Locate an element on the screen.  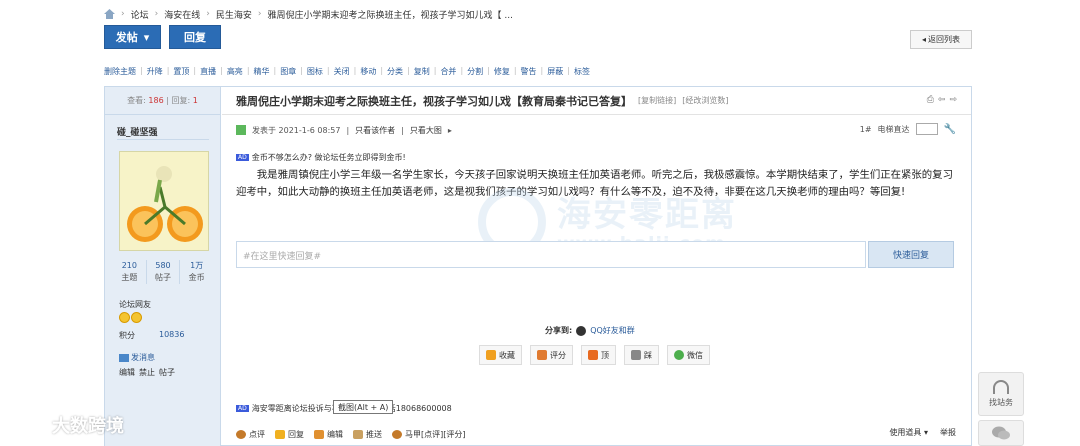
stat-threads: 210 主题 is located at coordinates (130, 272).